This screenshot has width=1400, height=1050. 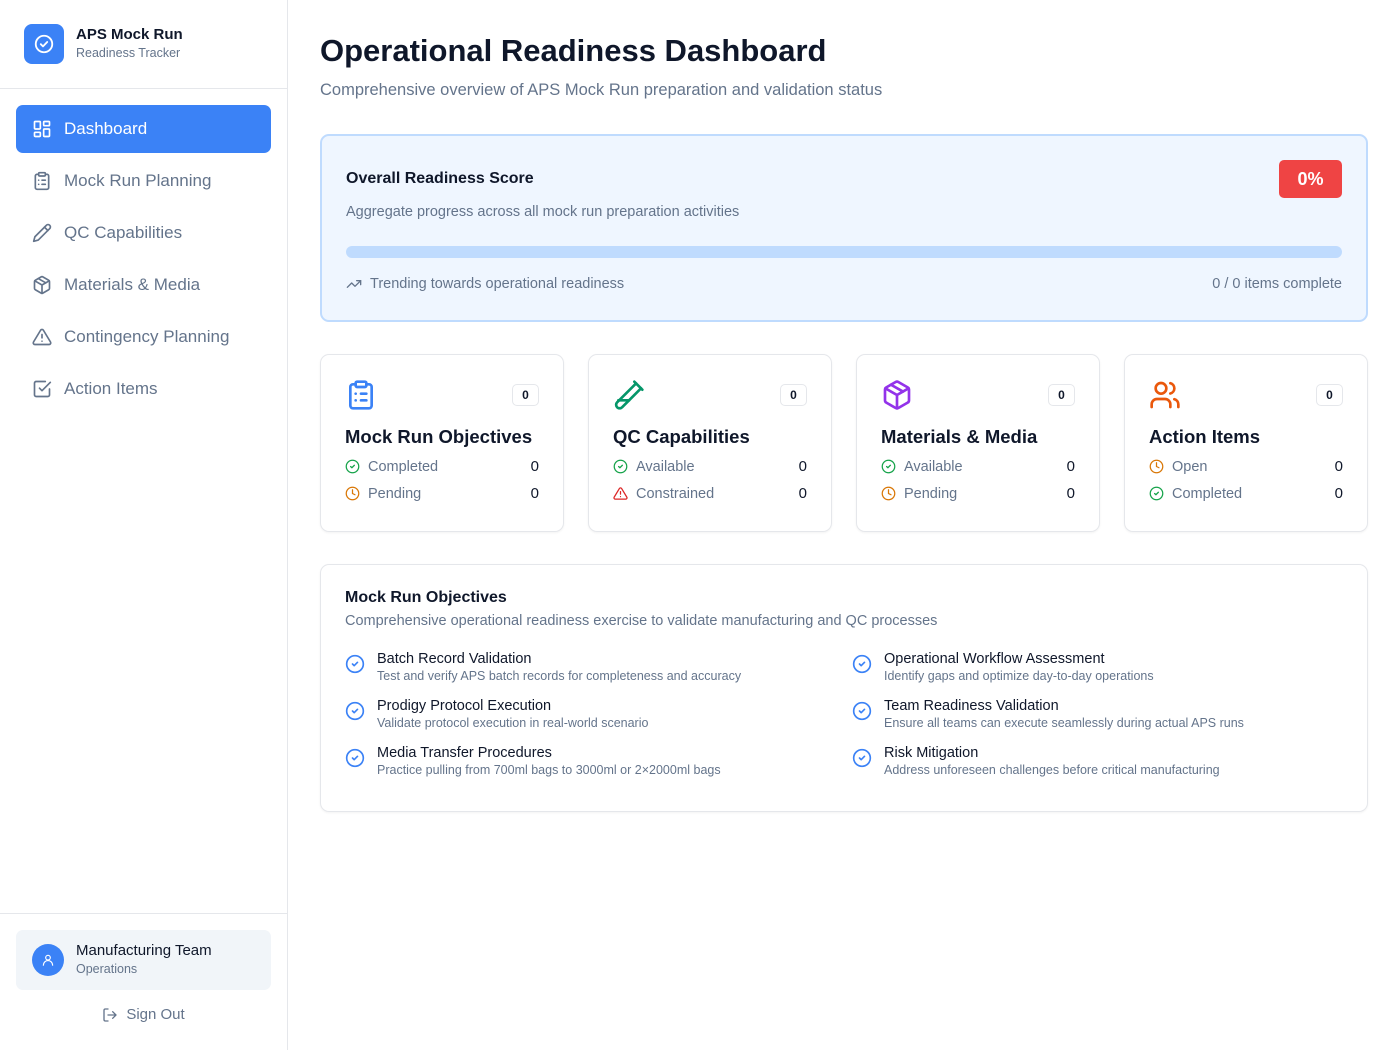 I want to click on log-out-icon, so click(x=110, y=1014).